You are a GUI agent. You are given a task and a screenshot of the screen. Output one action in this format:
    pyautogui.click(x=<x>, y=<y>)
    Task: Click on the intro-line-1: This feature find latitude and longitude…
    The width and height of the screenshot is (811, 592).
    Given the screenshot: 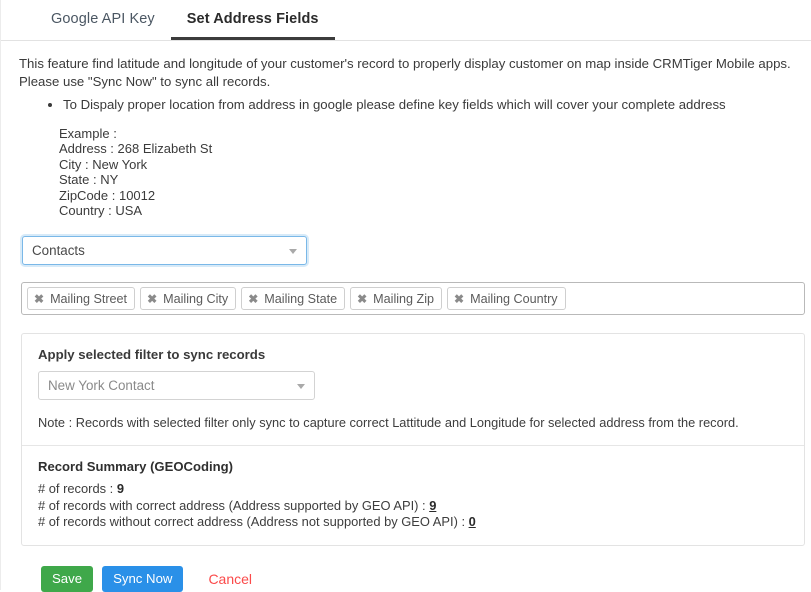 What is the action you would take?
    pyautogui.click(x=405, y=63)
    